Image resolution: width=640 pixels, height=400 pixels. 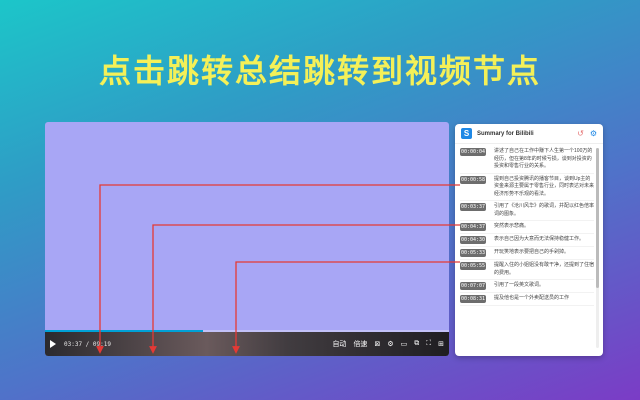 I want to click on more-icon: ⊞, so click(x=441, y=344).